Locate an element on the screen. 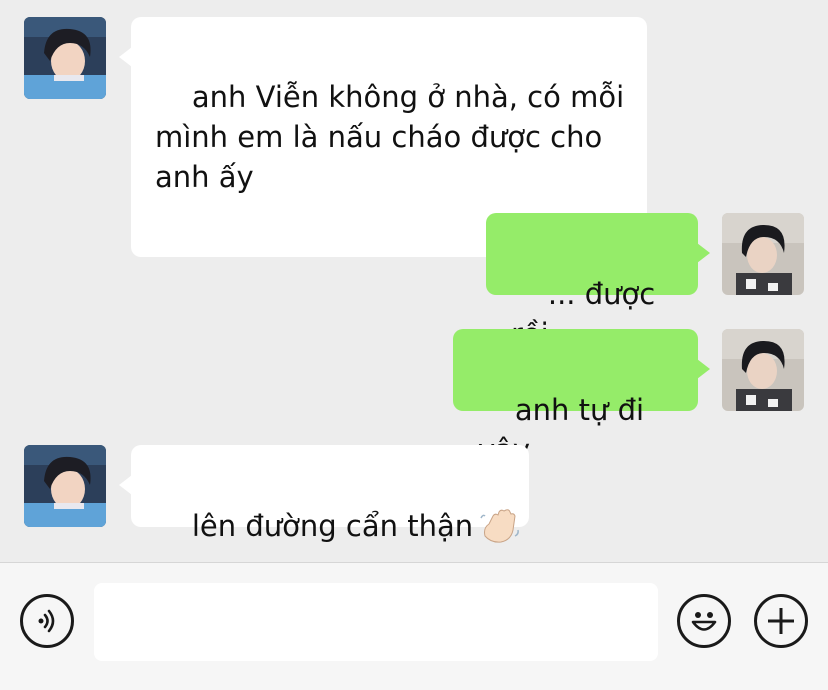 Image resolution: width=828 pixels, height=690 pixels. message-bubble-outgoing: anh tự đi vậy is located at coordinates (581, 398).